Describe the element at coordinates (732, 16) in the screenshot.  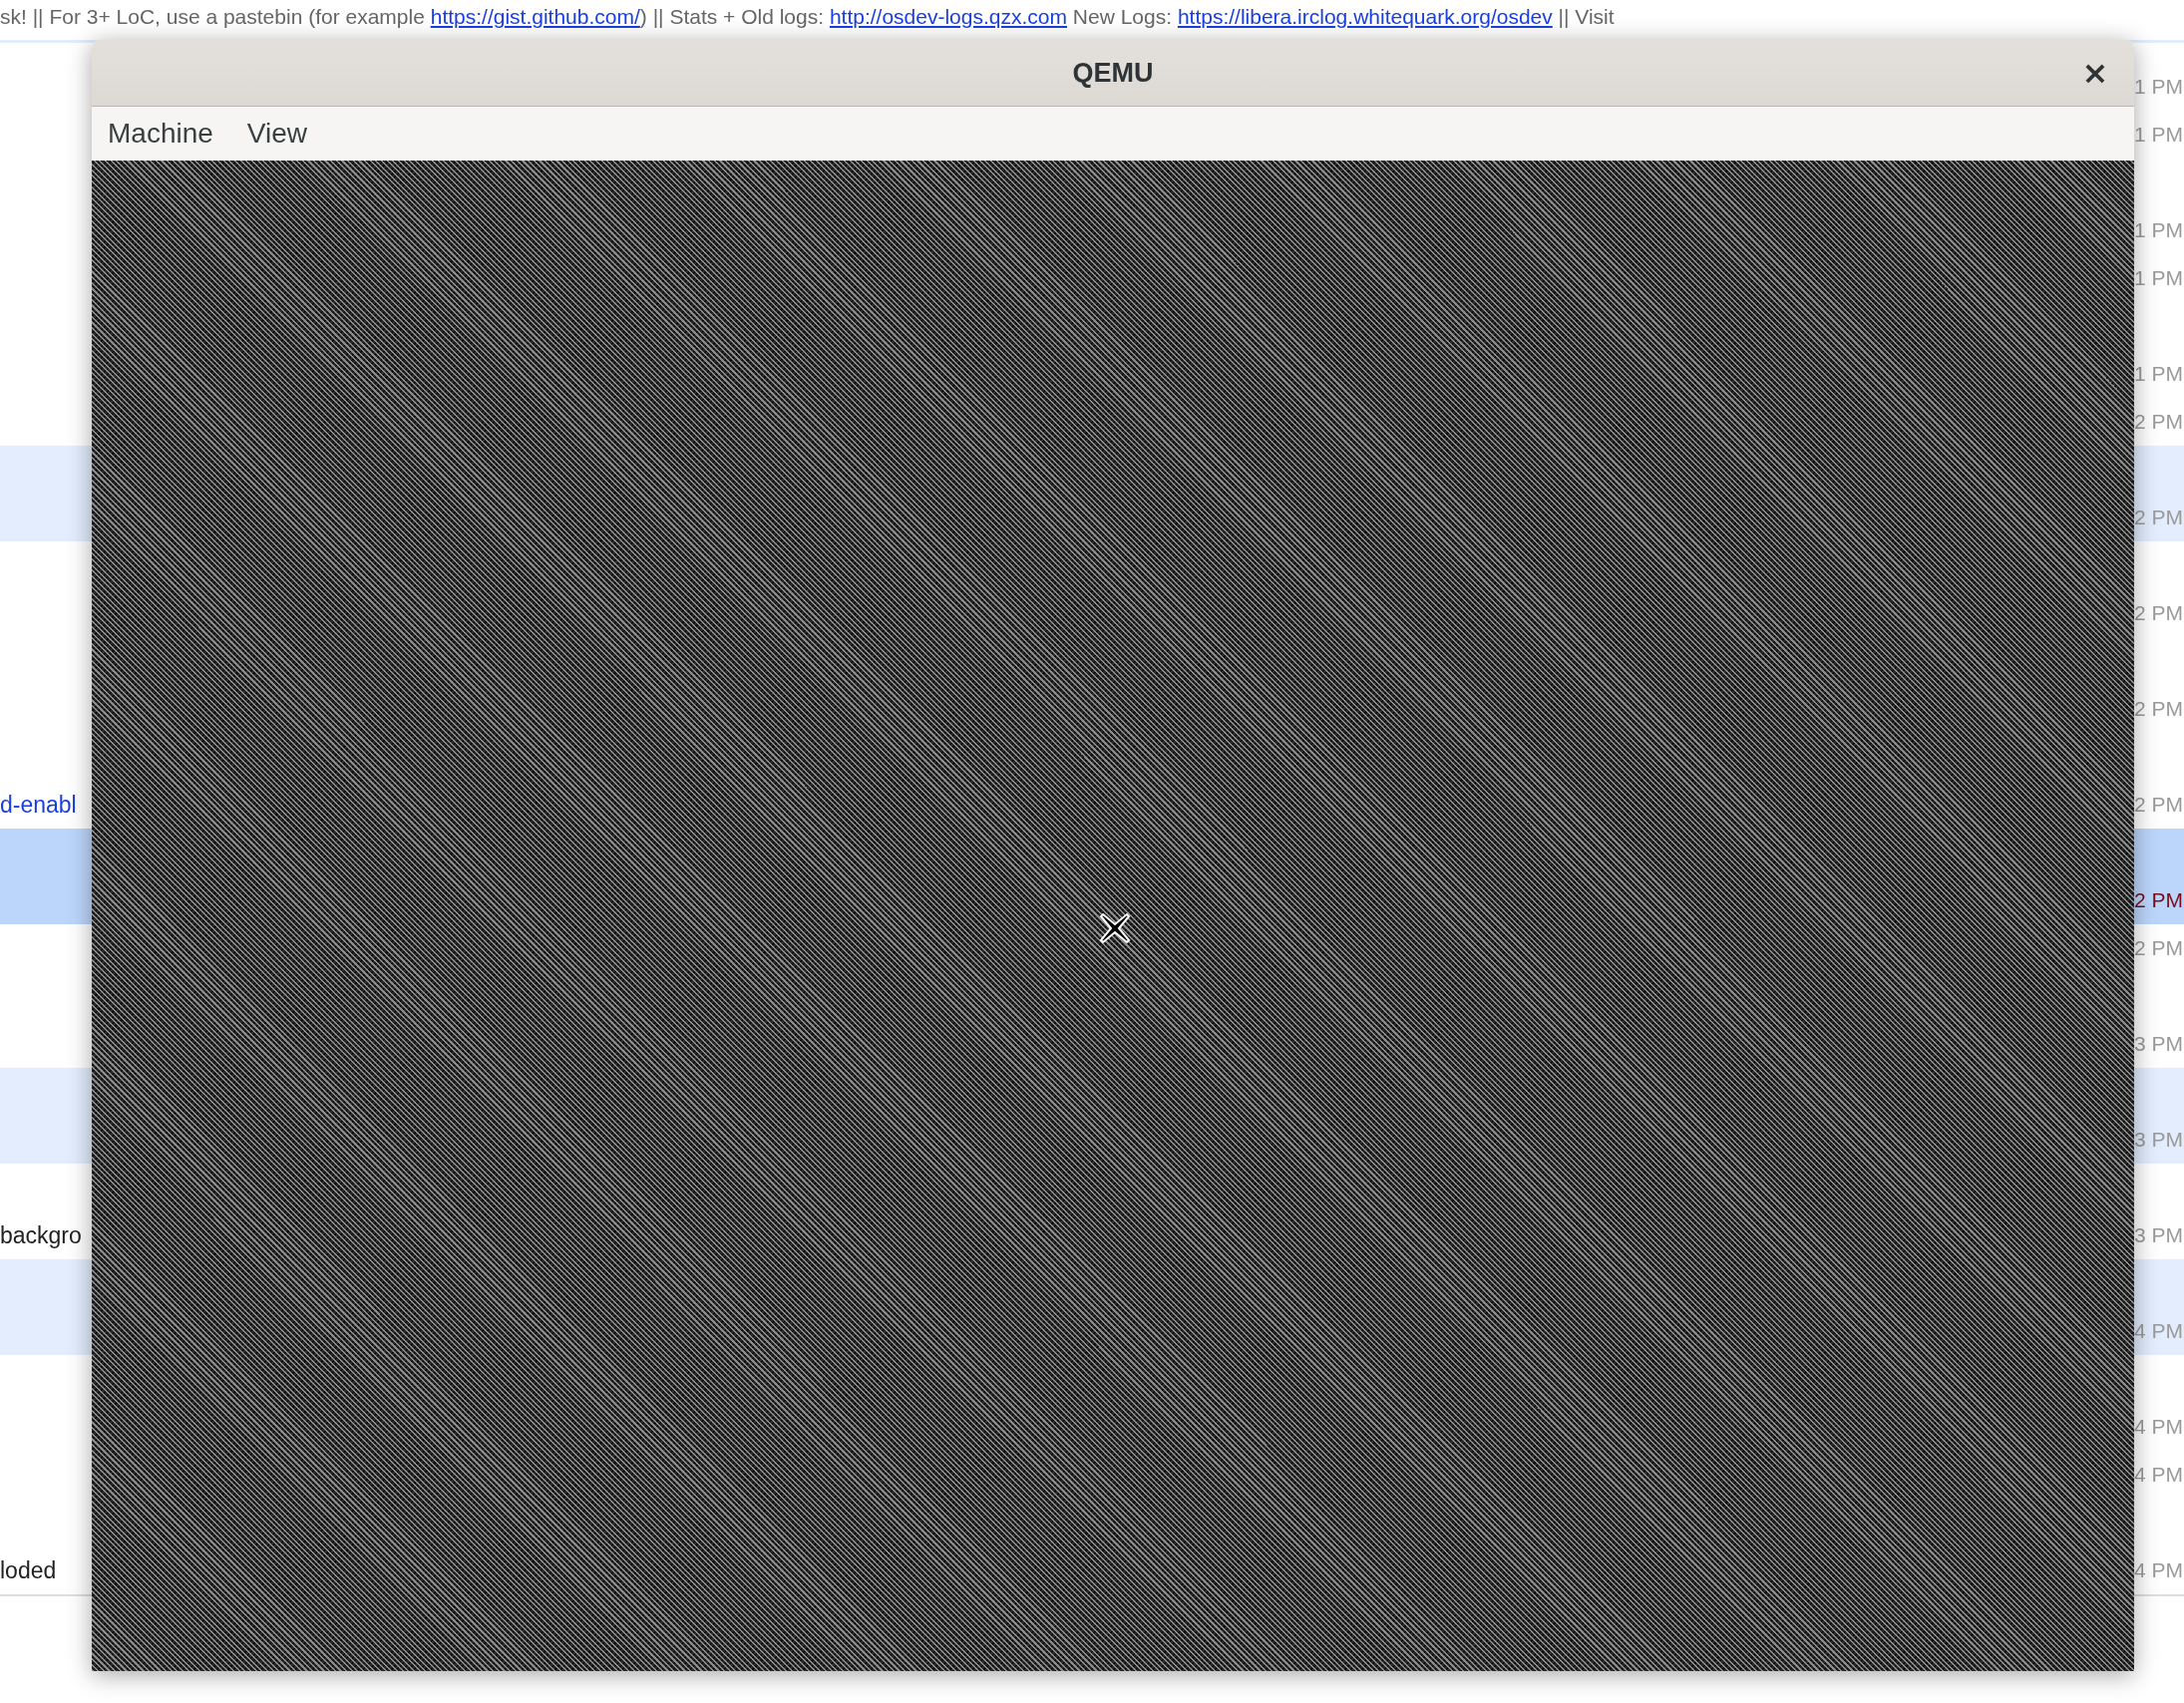
I see `topic-text: ) || Stats + Old logs:` at that location.